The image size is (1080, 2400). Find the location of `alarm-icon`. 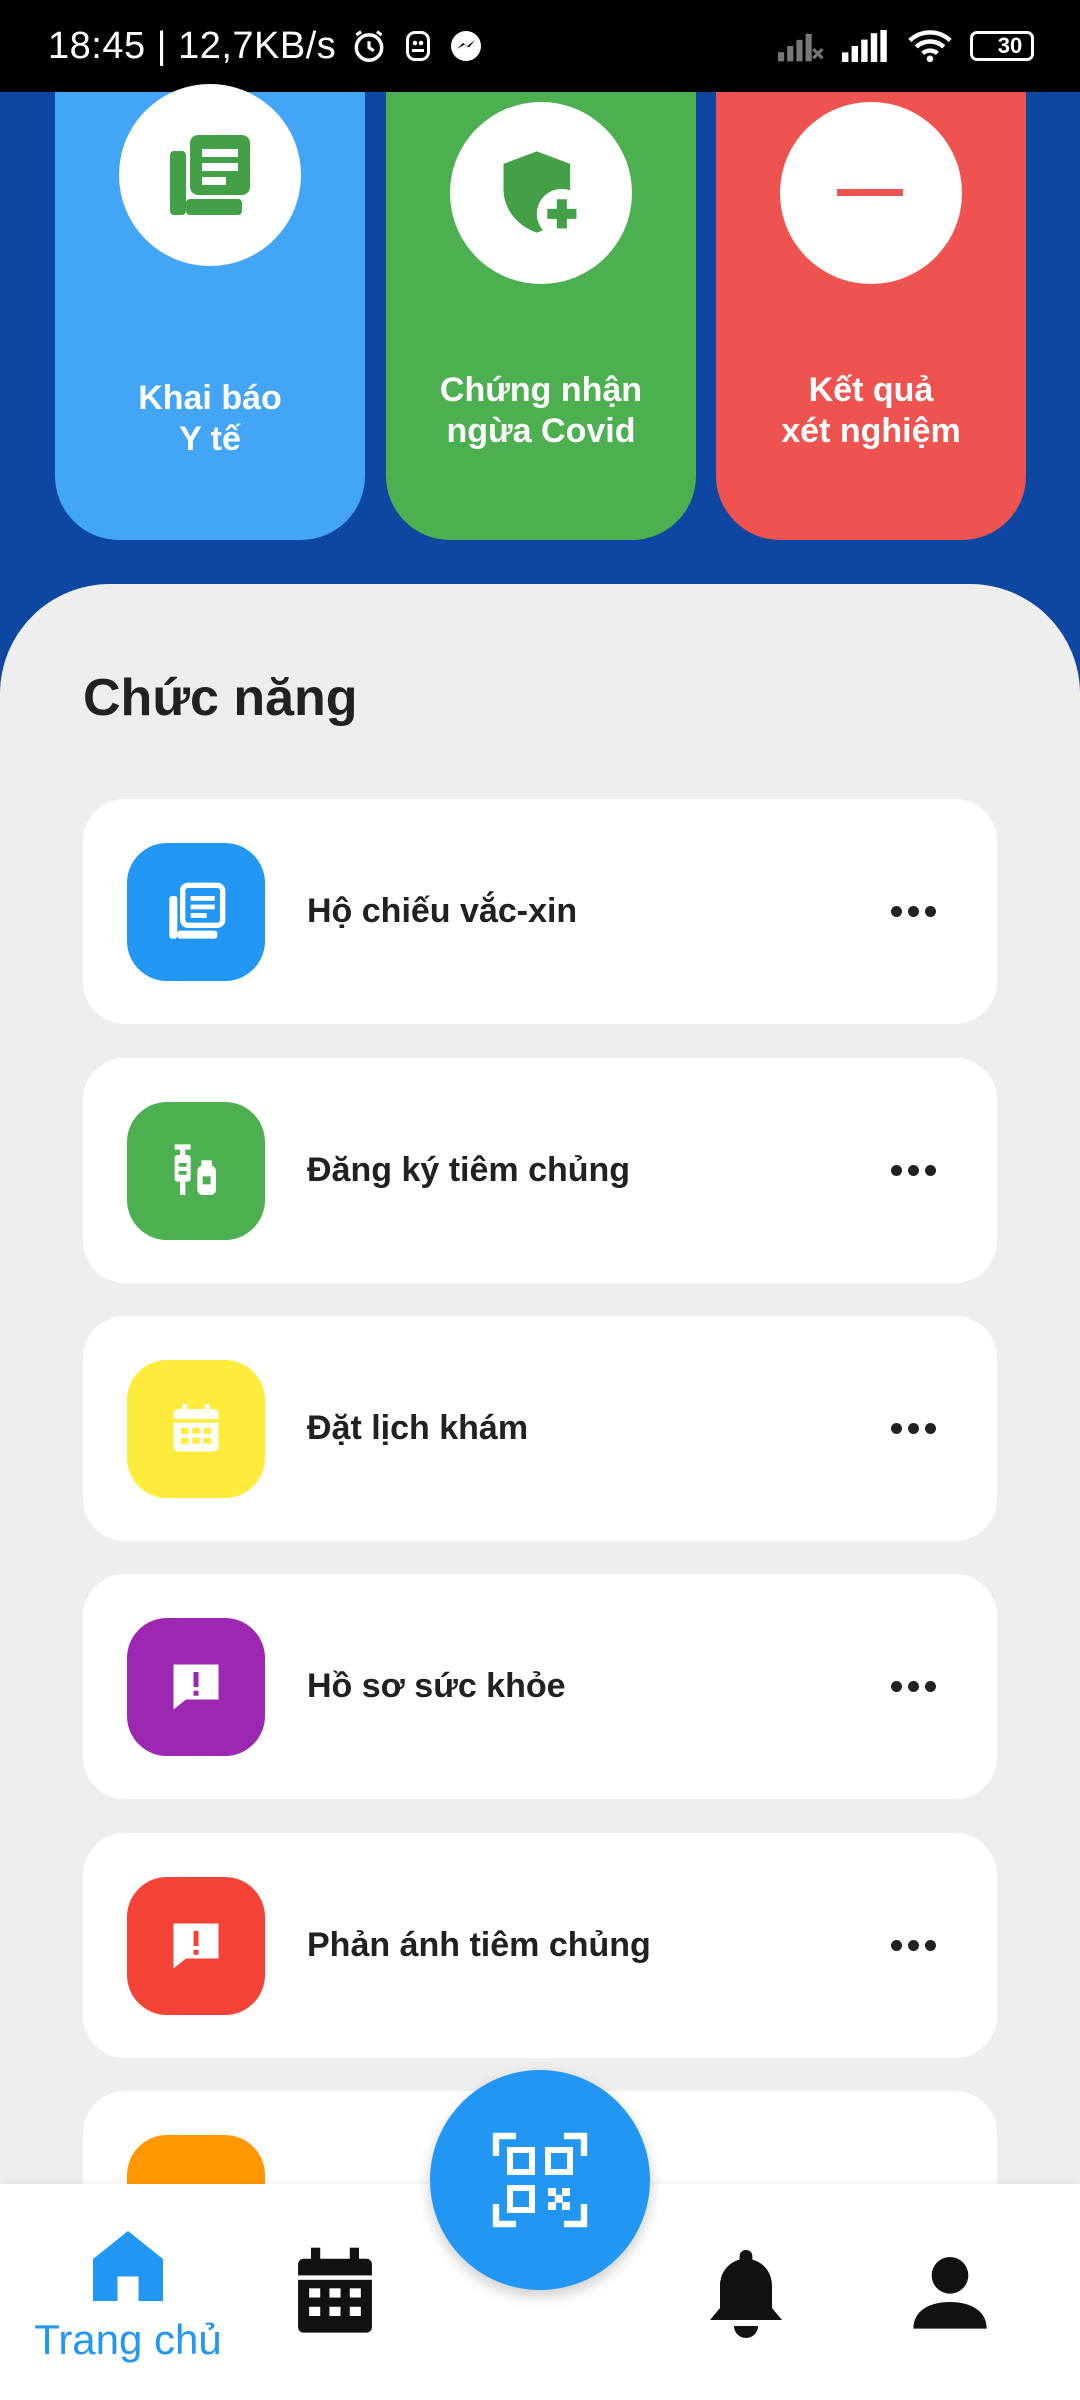

alarm-icon is located at coordinates (369, 46).